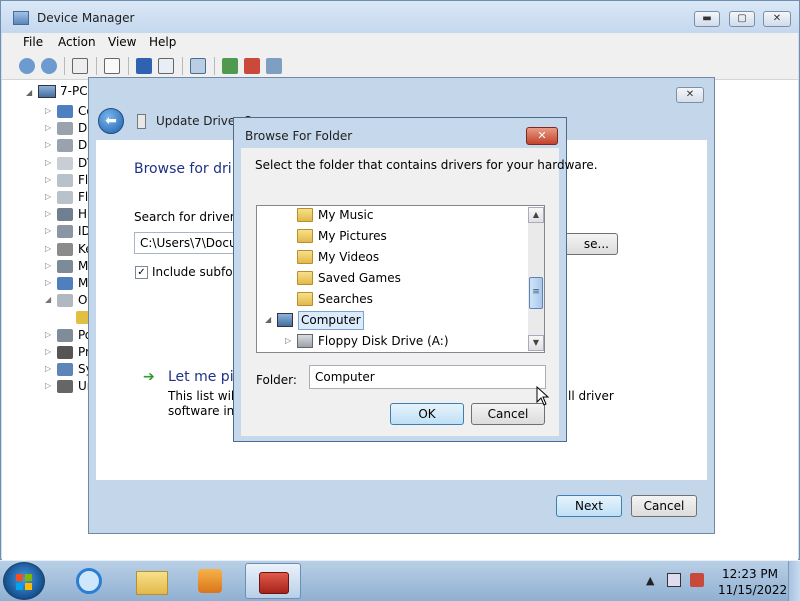 The height and width of the screenshot is (601, 800). I want to click on folder-tree-item-label: My Videos, so click(349, 257).